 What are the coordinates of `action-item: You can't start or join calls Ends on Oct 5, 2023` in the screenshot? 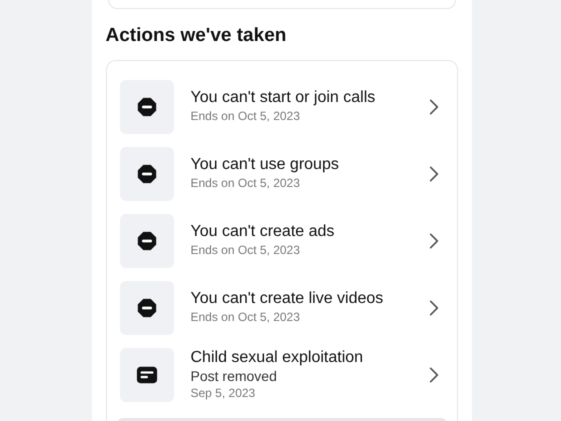 It's located at (288, 106).